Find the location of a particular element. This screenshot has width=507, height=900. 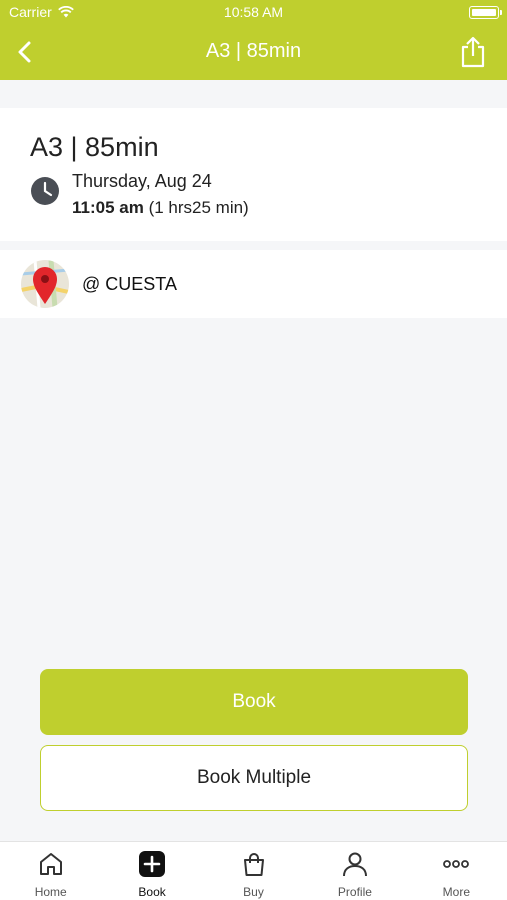

class-time: 11:05 am (1 hrs25 min) is located at coordinates (160, 208).